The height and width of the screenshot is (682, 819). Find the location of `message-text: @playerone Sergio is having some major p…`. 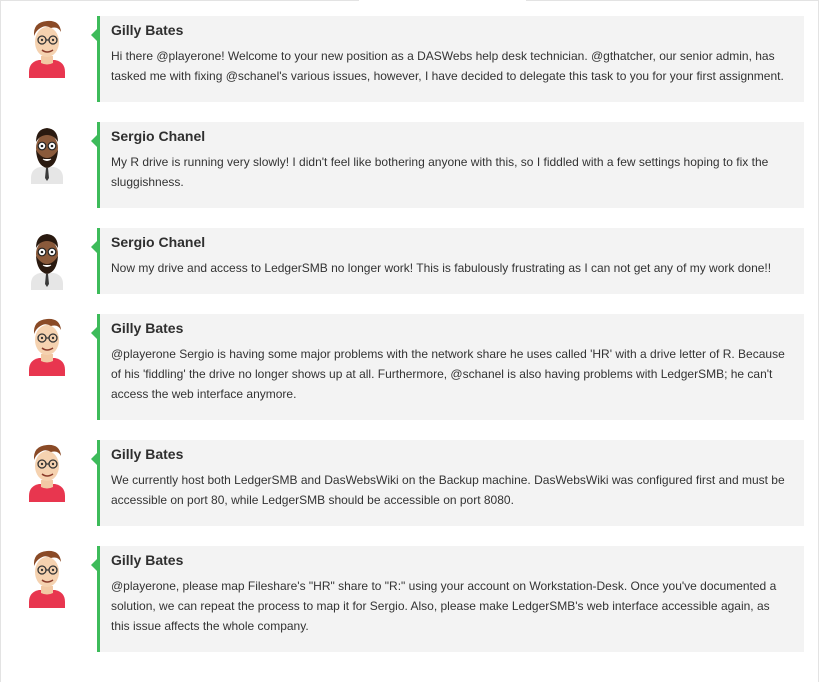

message-text: @playerone Sergio is having some major p… is located at coordinates (448, 374).